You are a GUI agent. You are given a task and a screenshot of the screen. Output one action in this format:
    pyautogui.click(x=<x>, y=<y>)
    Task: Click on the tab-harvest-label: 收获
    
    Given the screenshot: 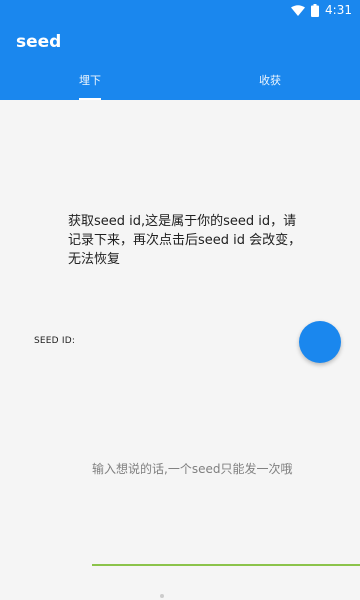 What is the action you would take?
    pyautogui.click(x=270, y=80)
    